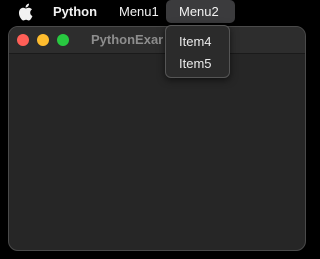 The width and height of the screenshot is (320, 259). I want to click on minimize-button, so click(43, 40).